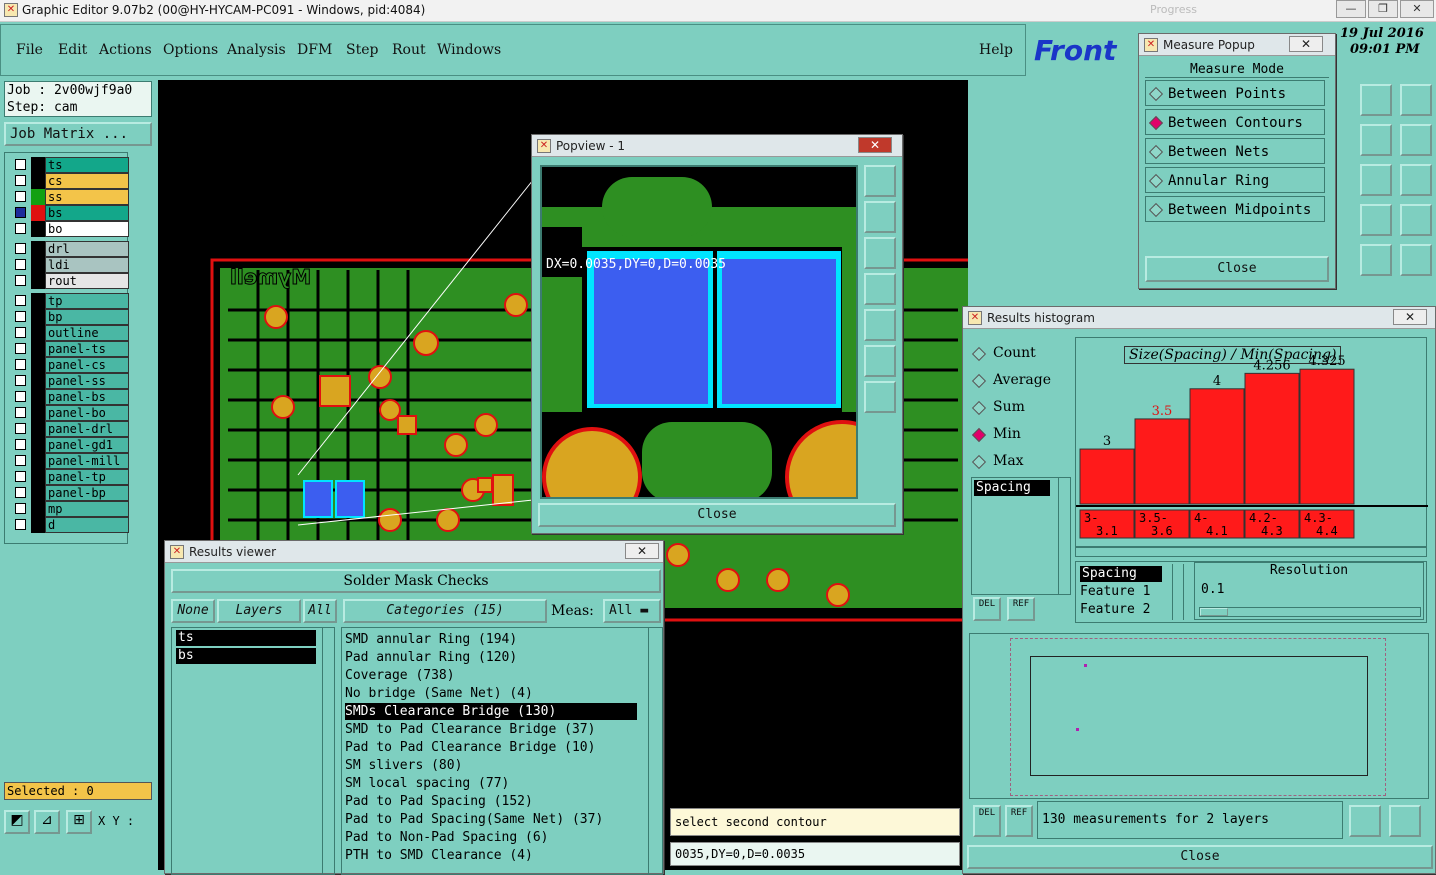 The width and height of the screenshot is (1436, 875). I want to click on measure-mode-option: Between Midpoints, so click(1235, 209).